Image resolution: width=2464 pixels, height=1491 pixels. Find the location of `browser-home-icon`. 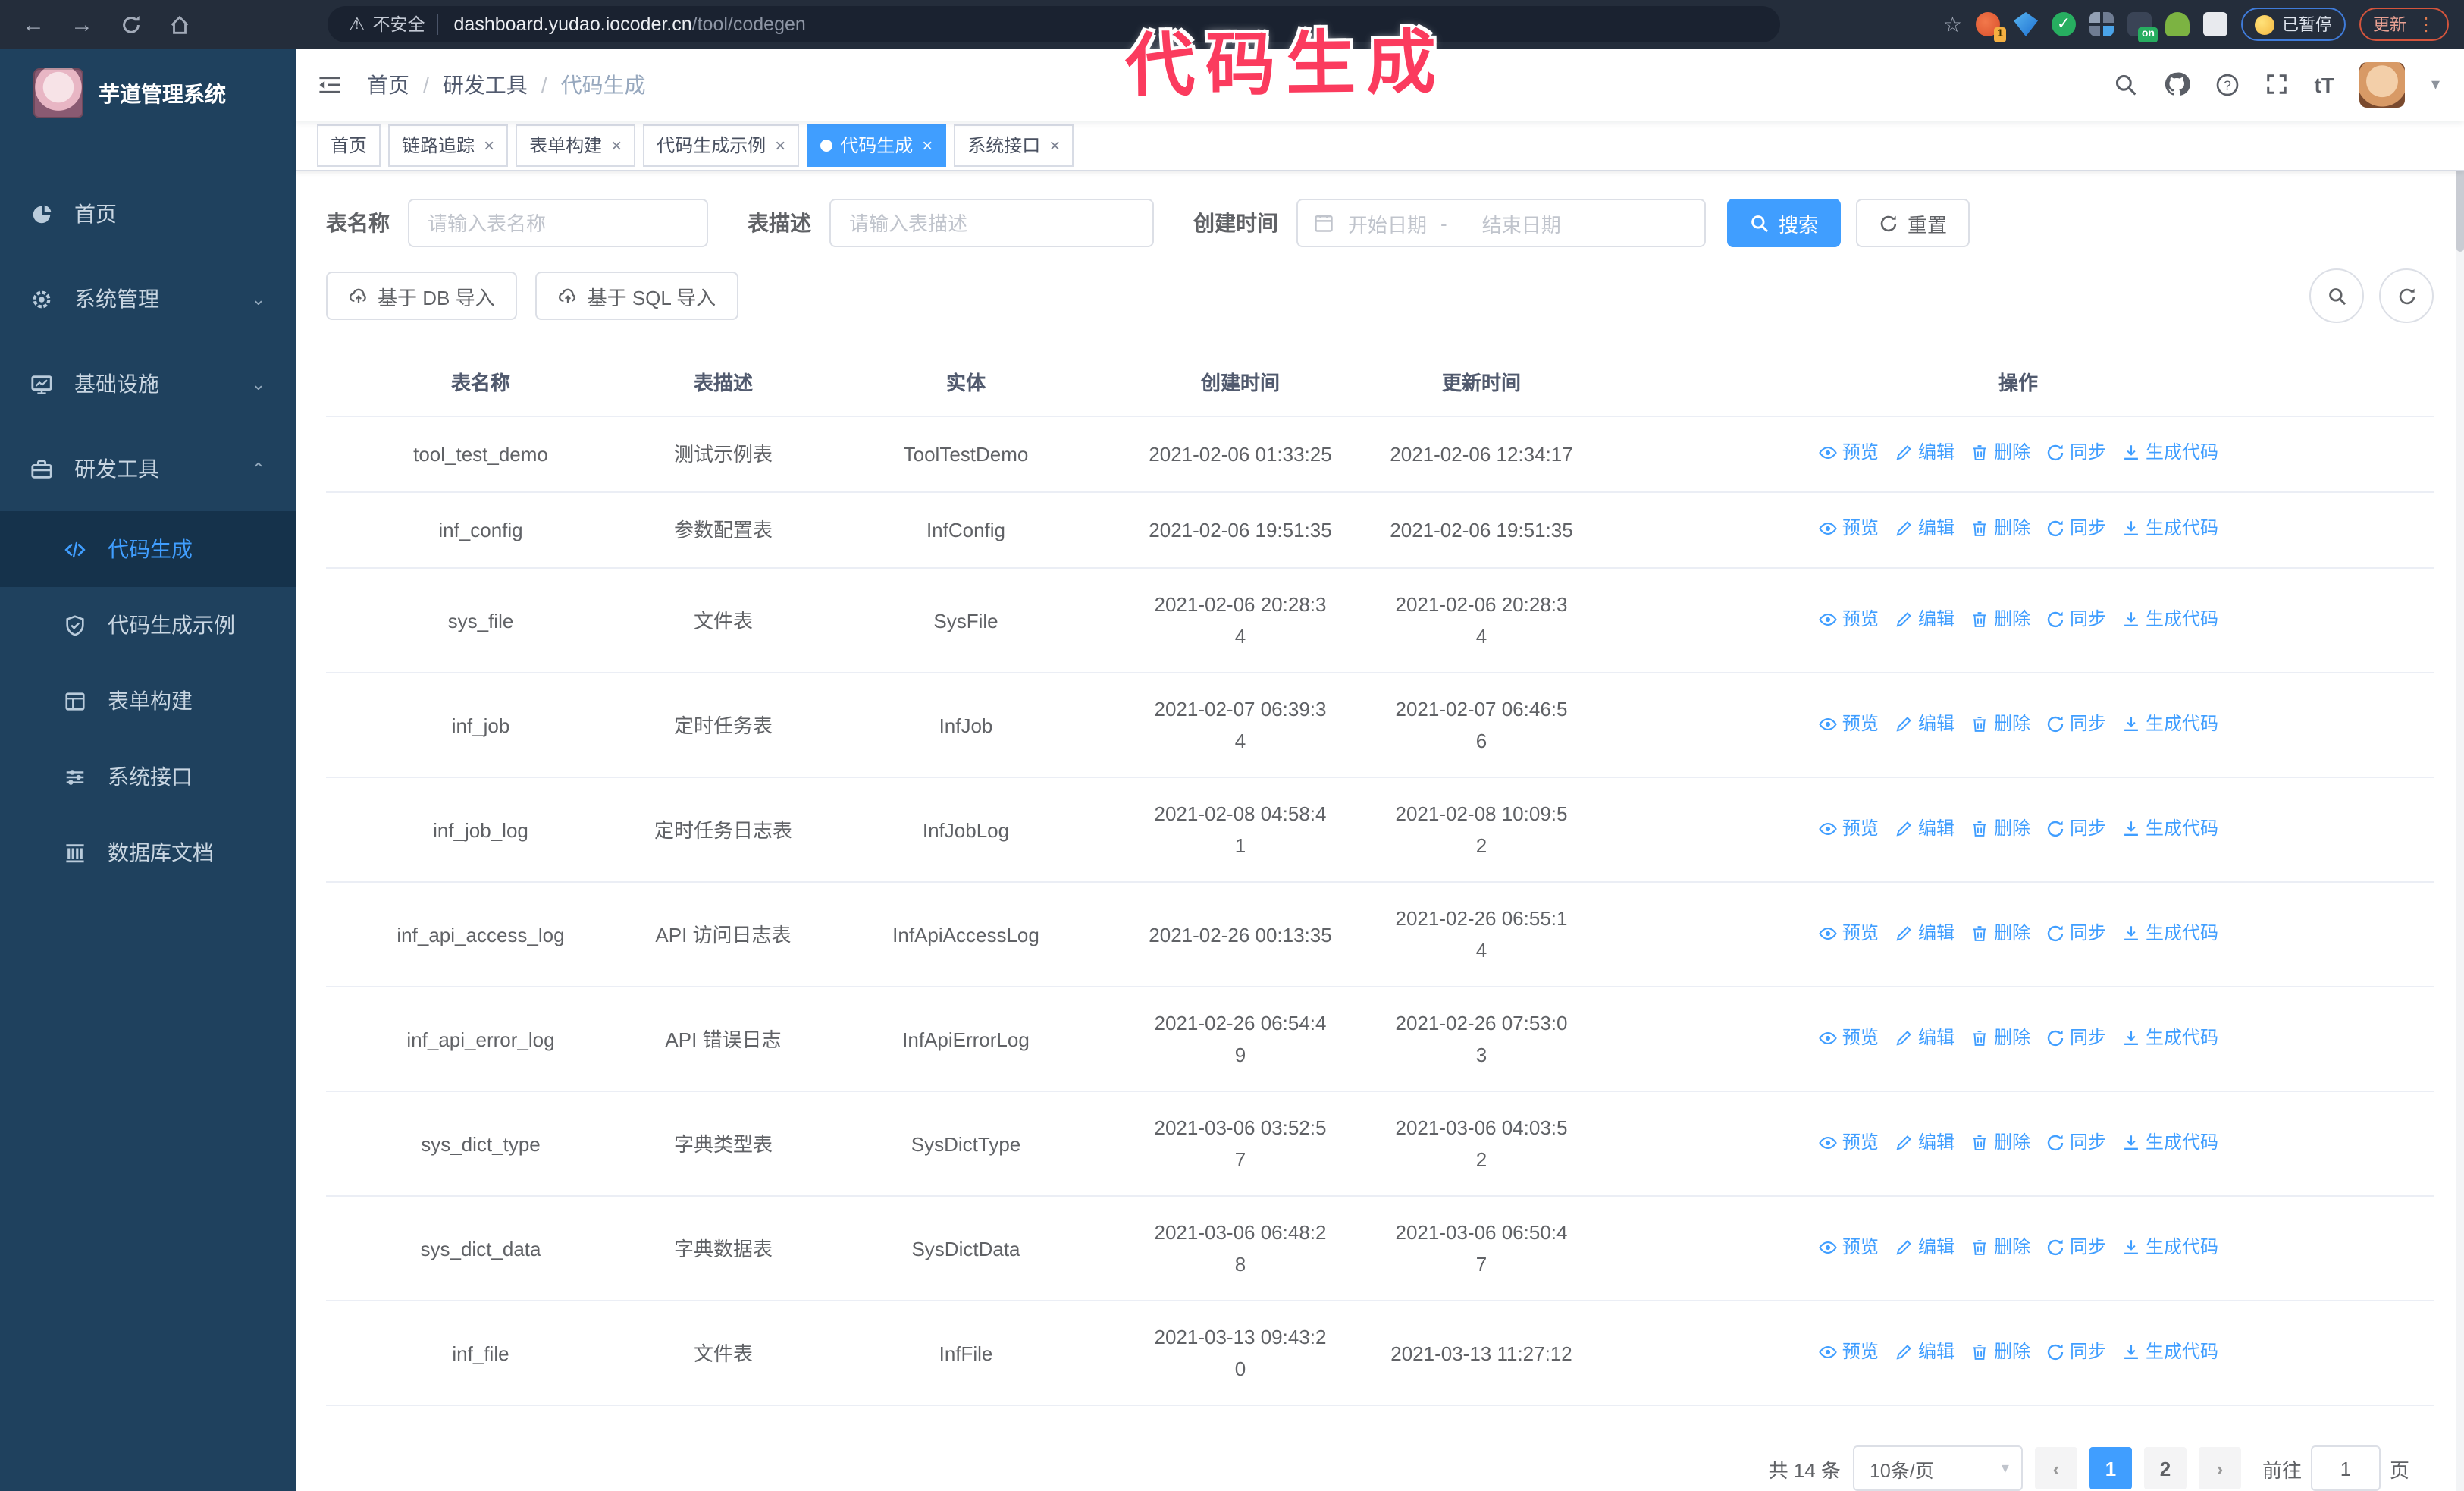

browser-home-icon is located at coordinates (179, 24).